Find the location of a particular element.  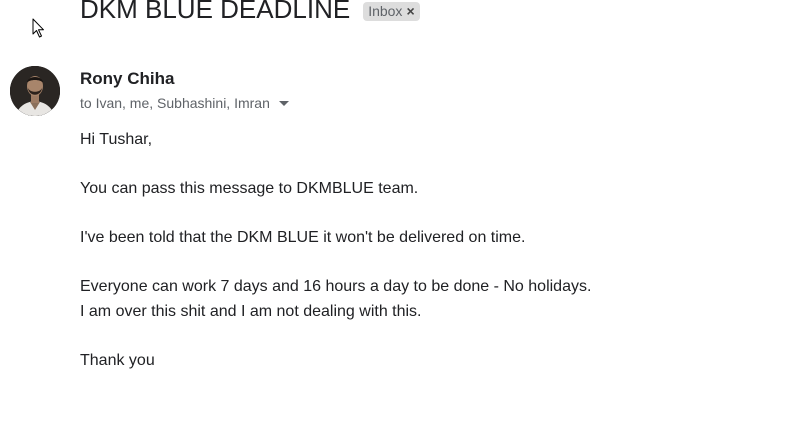

body-line: Hi Tushar, is located at coordinates (116, 139).